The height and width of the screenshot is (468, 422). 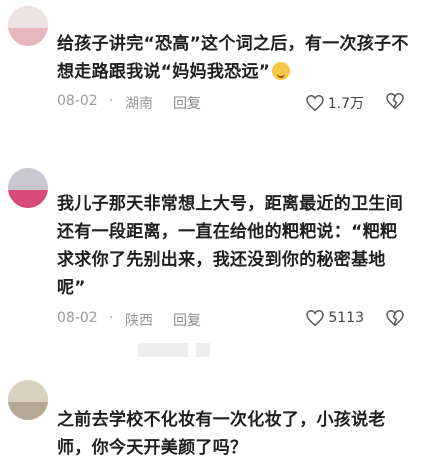 What do you see at coordinates (139, 104) in the screenshot?
I see `comment-region: 湖南` at bounding box center [139, 104].